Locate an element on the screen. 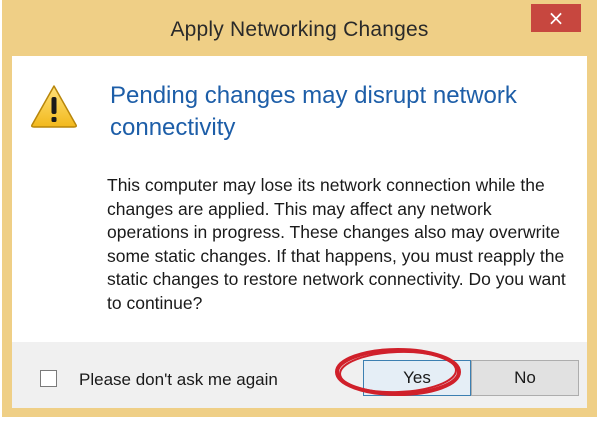  dialog-title: Apply Networking Changes is located at coordinates (299, 29).